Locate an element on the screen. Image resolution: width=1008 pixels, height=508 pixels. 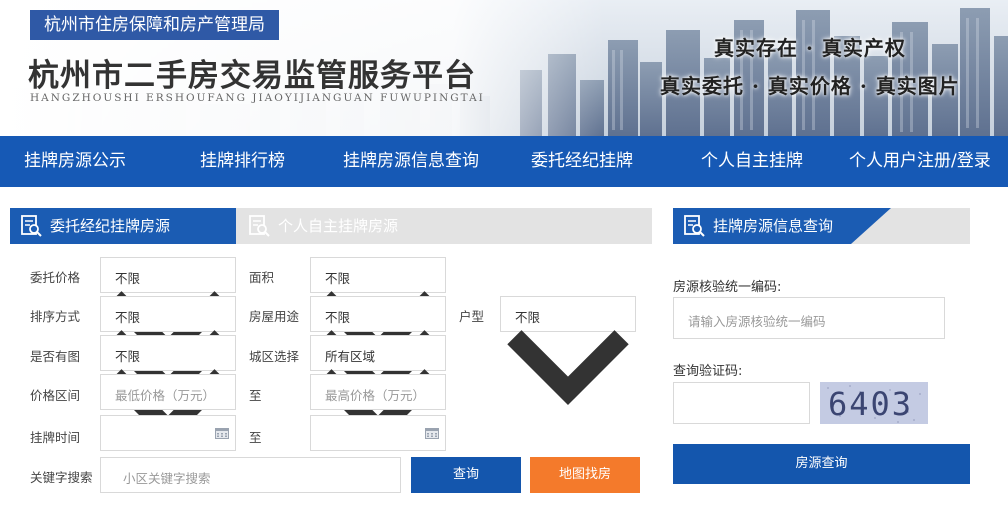
map-search-button: 地图找房 is located at coordinates (585, 475).